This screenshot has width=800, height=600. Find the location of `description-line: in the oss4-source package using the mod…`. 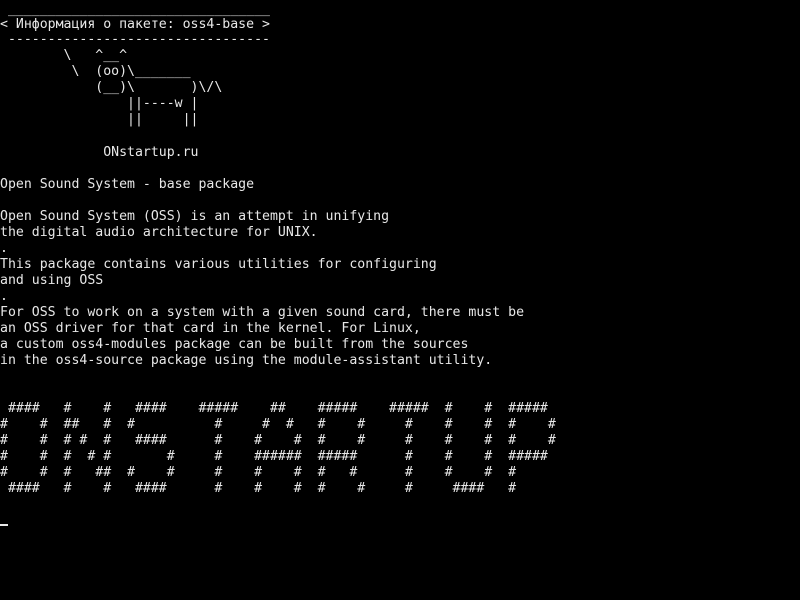

description-line: in the oss4-source package using the mod… is located at coordinates (246, 360).